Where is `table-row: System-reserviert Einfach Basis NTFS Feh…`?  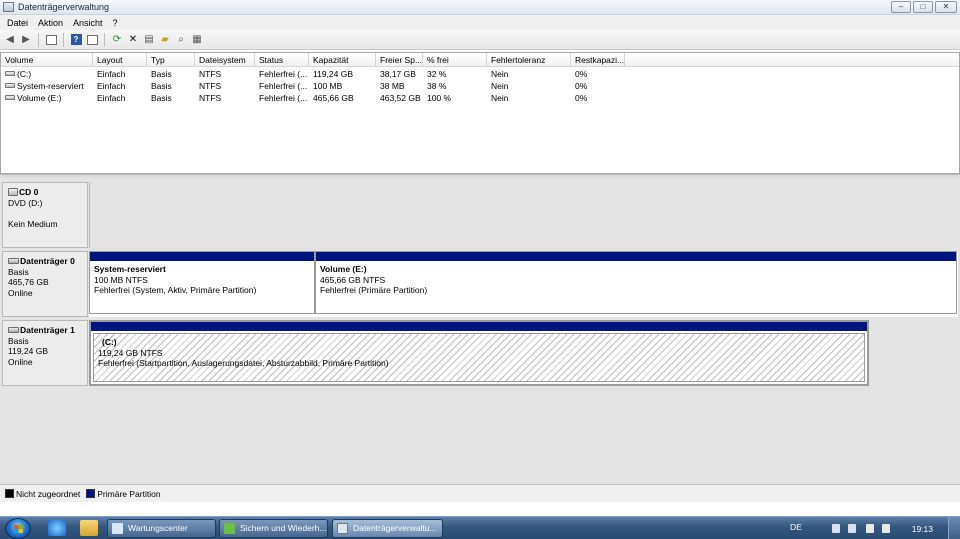 table-row: System-reserviert Einfach Basis NTFS Feh… is located at coordinates (313, 86).